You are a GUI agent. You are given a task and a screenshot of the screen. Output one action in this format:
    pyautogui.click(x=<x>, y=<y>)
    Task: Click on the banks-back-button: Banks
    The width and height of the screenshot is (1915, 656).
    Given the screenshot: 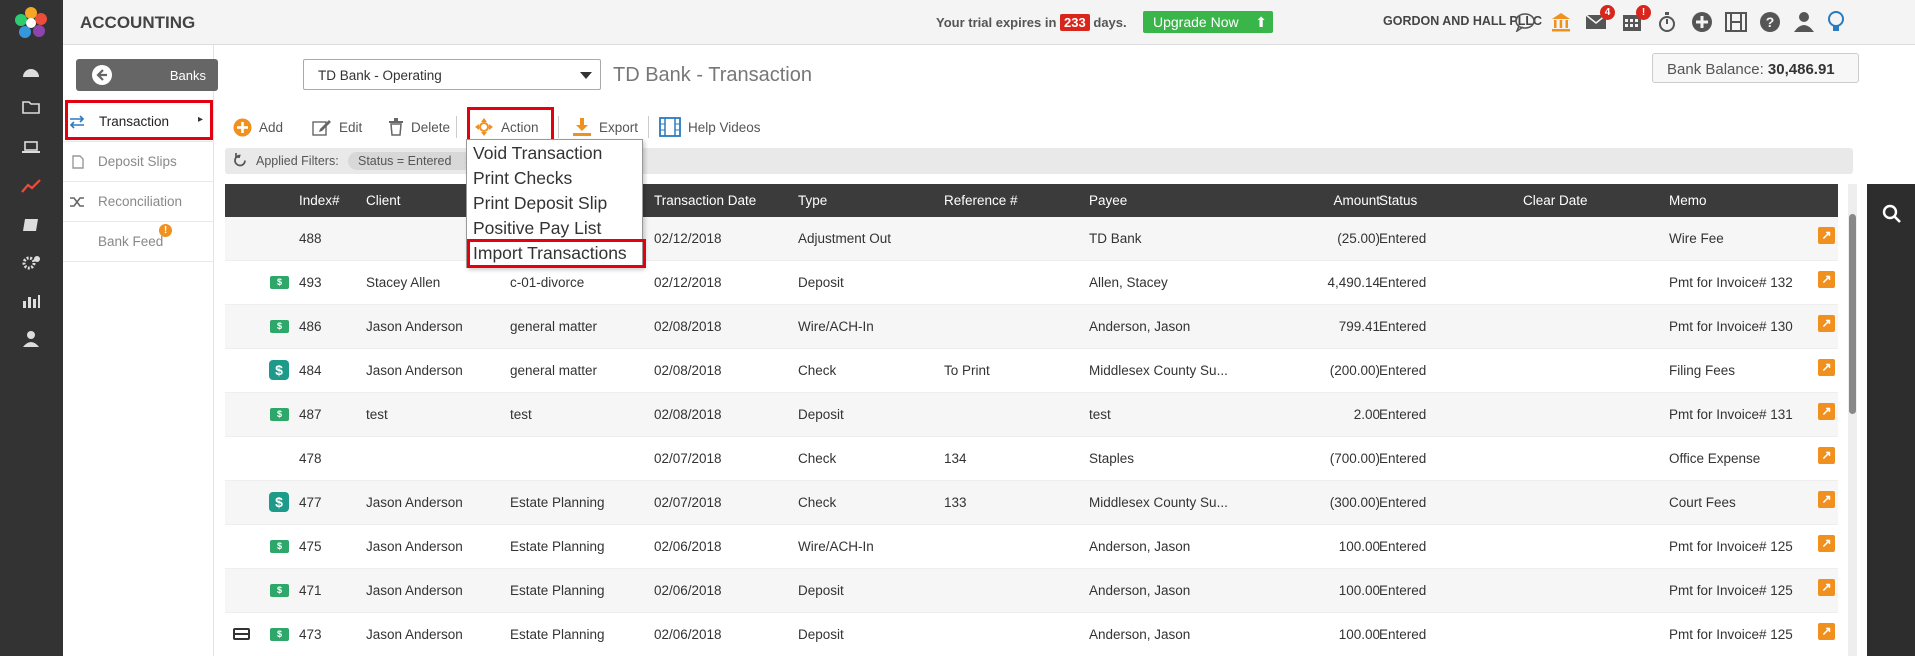 What is the action you would take?
    pyautogui.click(x=147, y=75)
    